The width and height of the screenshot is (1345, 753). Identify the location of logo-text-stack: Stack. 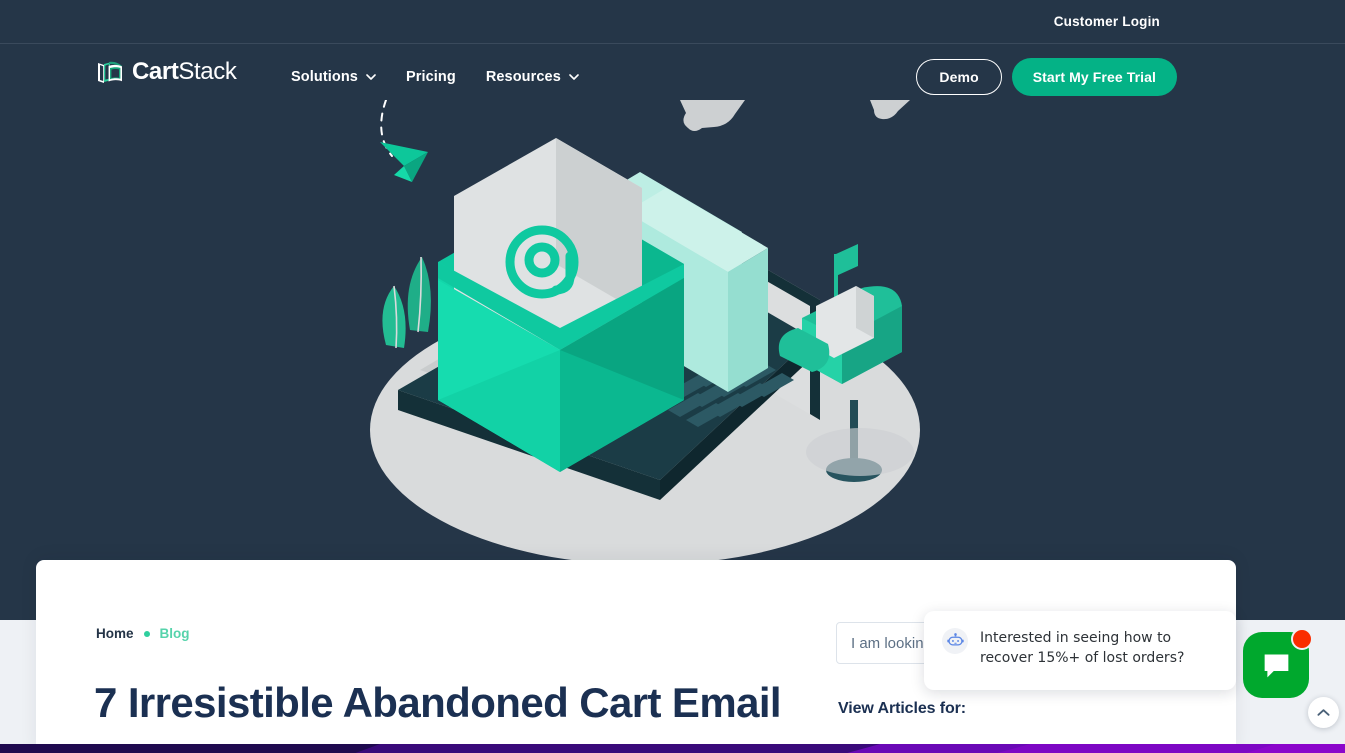
(207, 71).